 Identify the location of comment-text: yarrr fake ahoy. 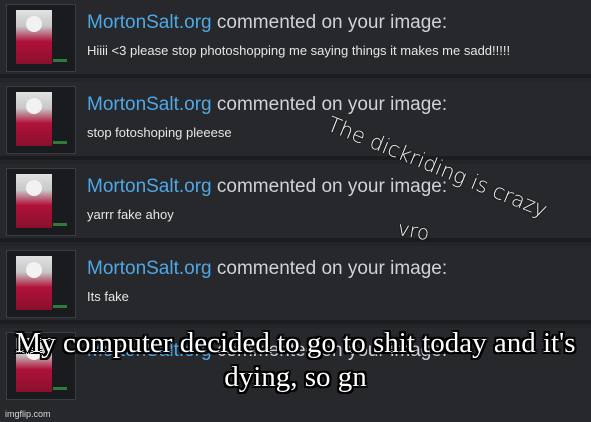
(130, 214).